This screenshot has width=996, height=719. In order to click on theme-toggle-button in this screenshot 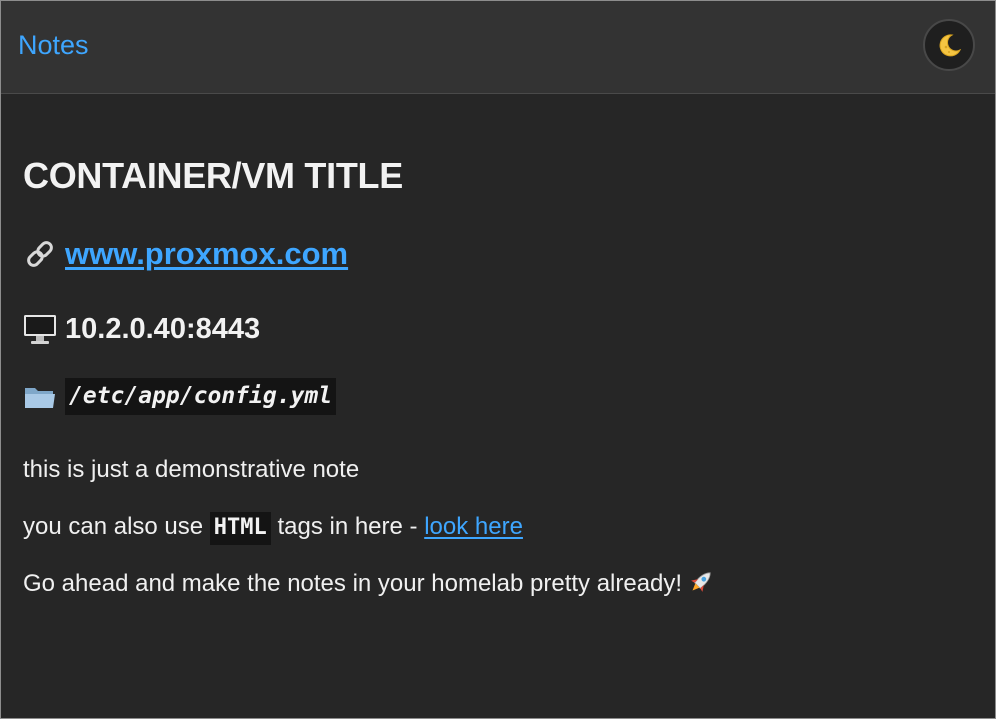, I will do `click(949, 45)`.